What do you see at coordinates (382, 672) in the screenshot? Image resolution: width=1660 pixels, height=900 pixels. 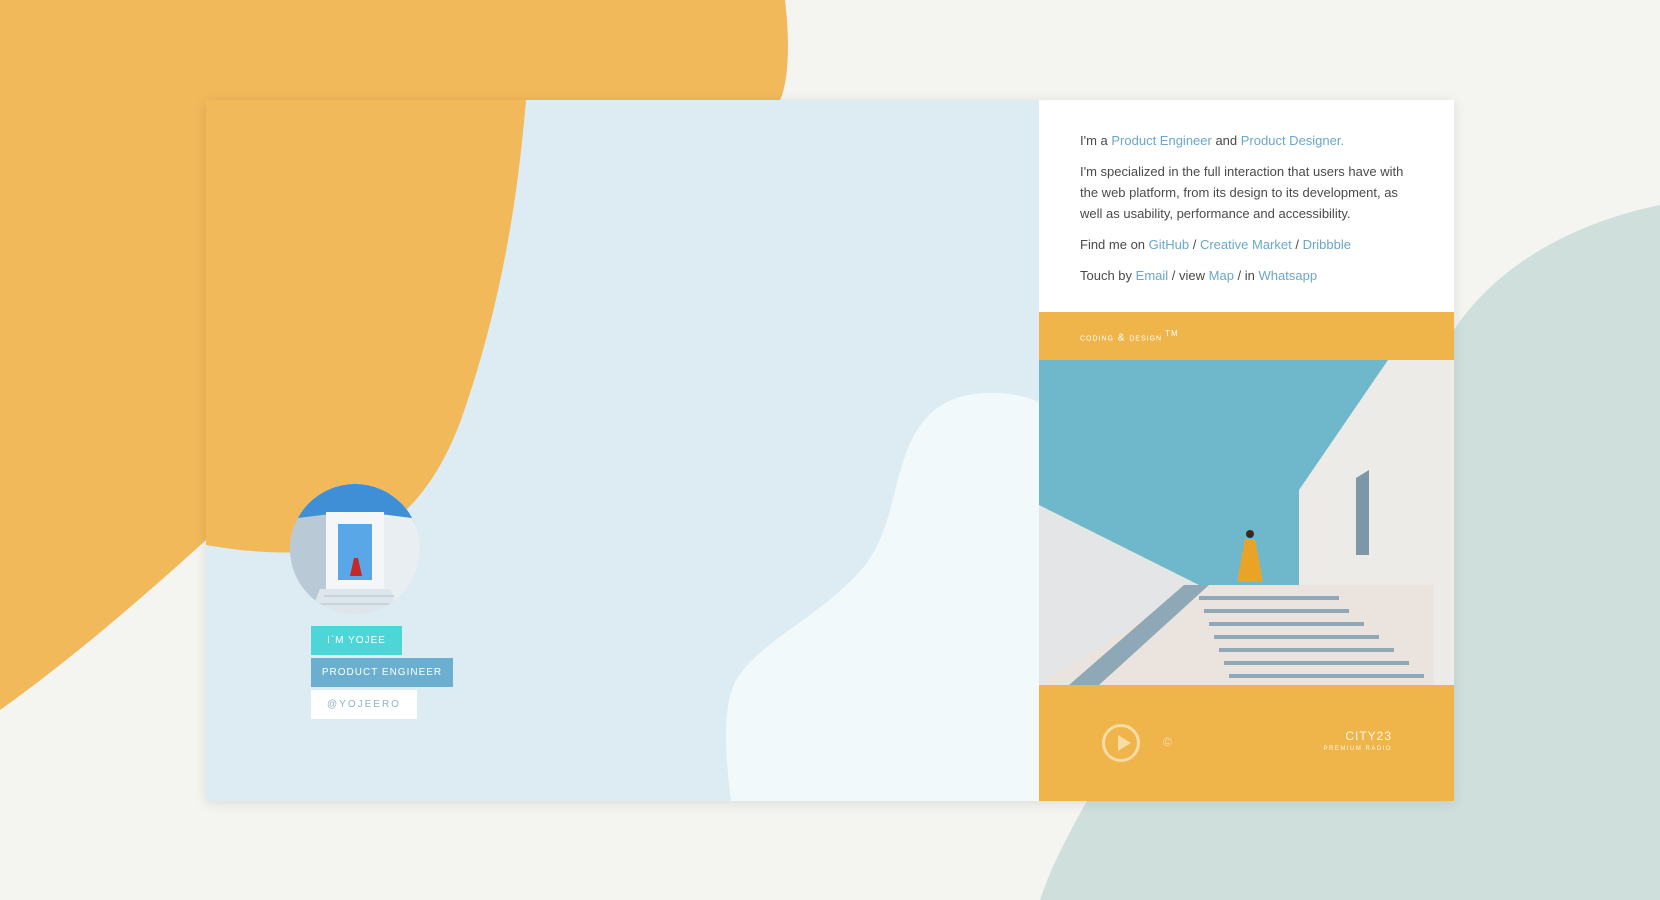 I see `role-tag: PRODUCT ENGINEER` at bounding box center [382, 672].